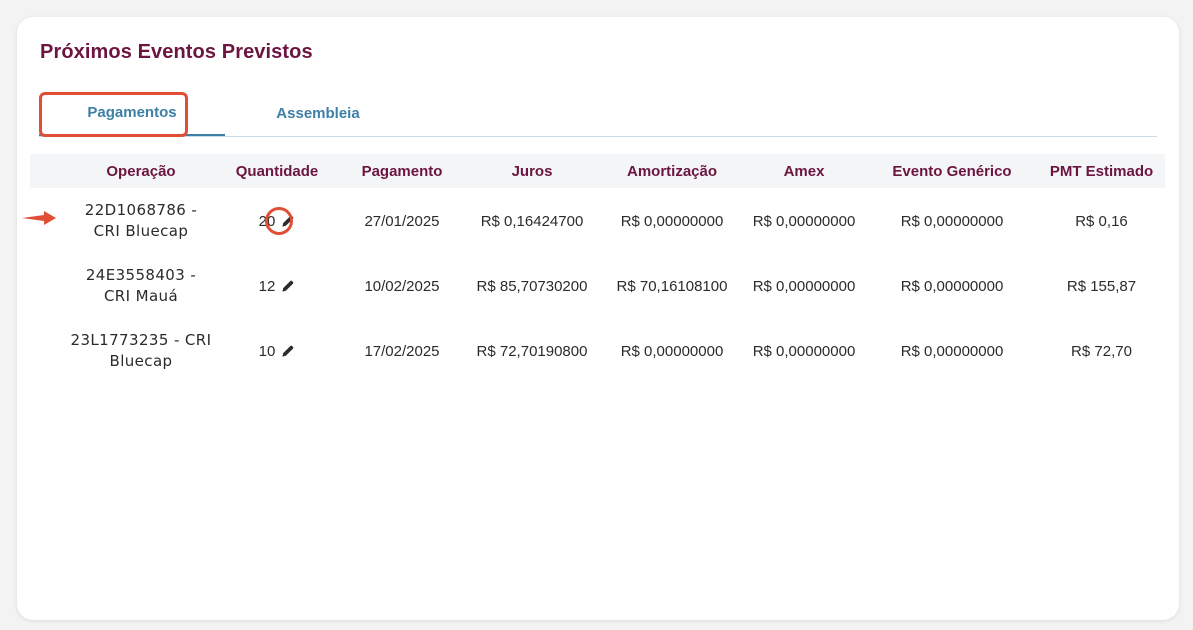 This screenshot has width=1193, height=630. I want to click on operacao-line: 22D1068786 -, so click(141, 210).